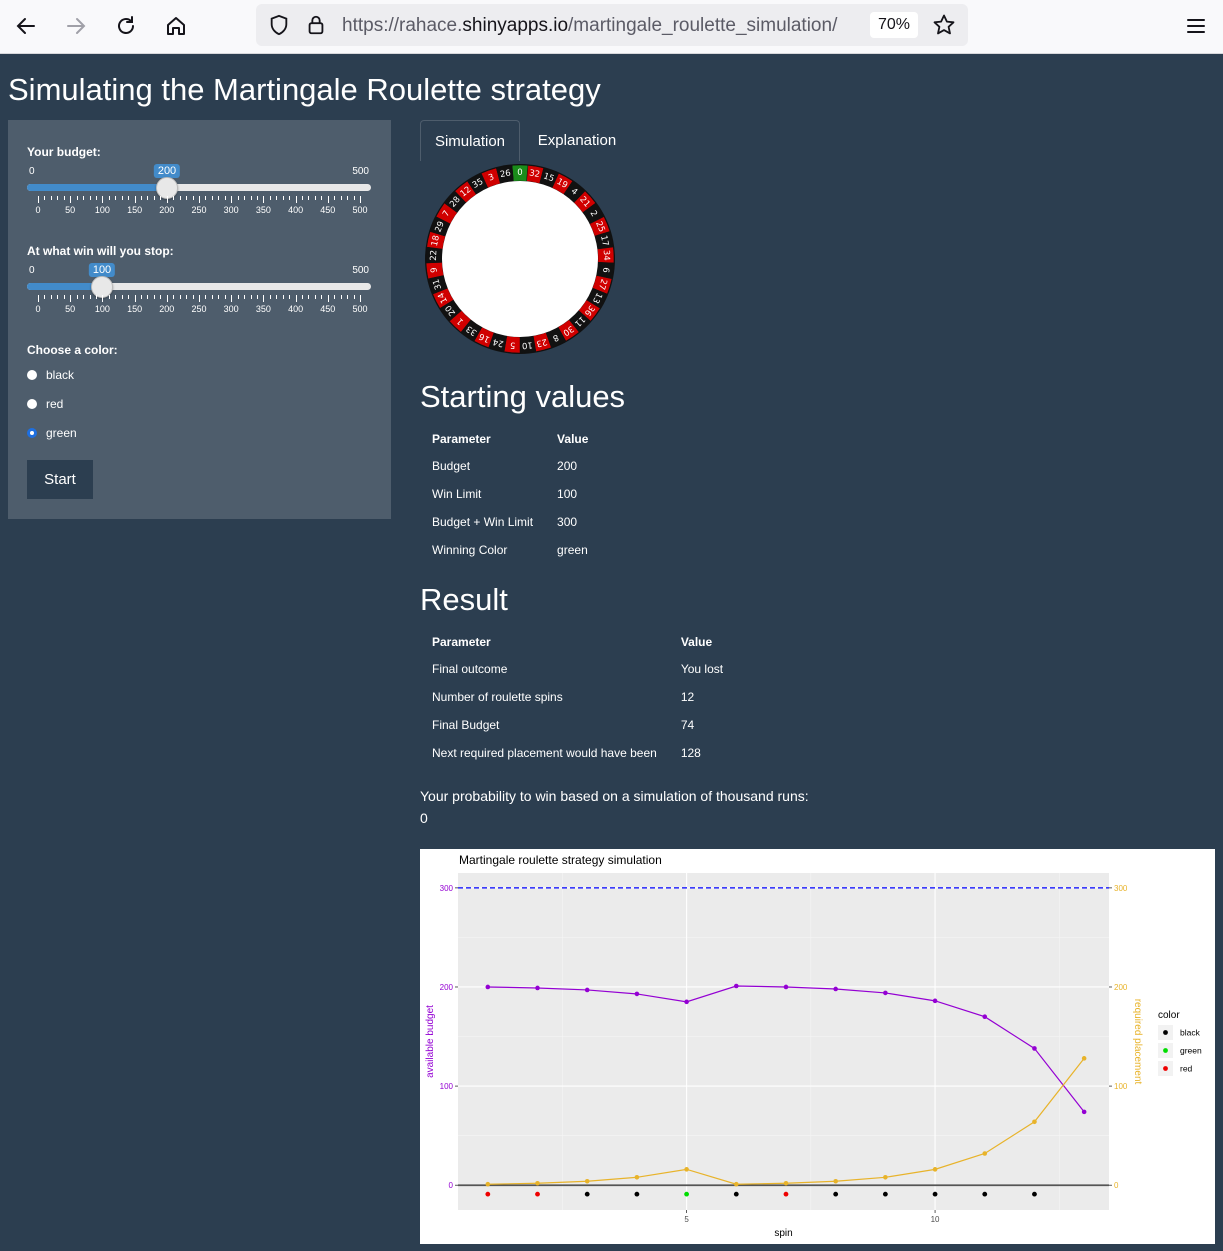 The height and width of the screenshot is (1251, 1223). I want to click on radio-green: green, so click(52, 433).